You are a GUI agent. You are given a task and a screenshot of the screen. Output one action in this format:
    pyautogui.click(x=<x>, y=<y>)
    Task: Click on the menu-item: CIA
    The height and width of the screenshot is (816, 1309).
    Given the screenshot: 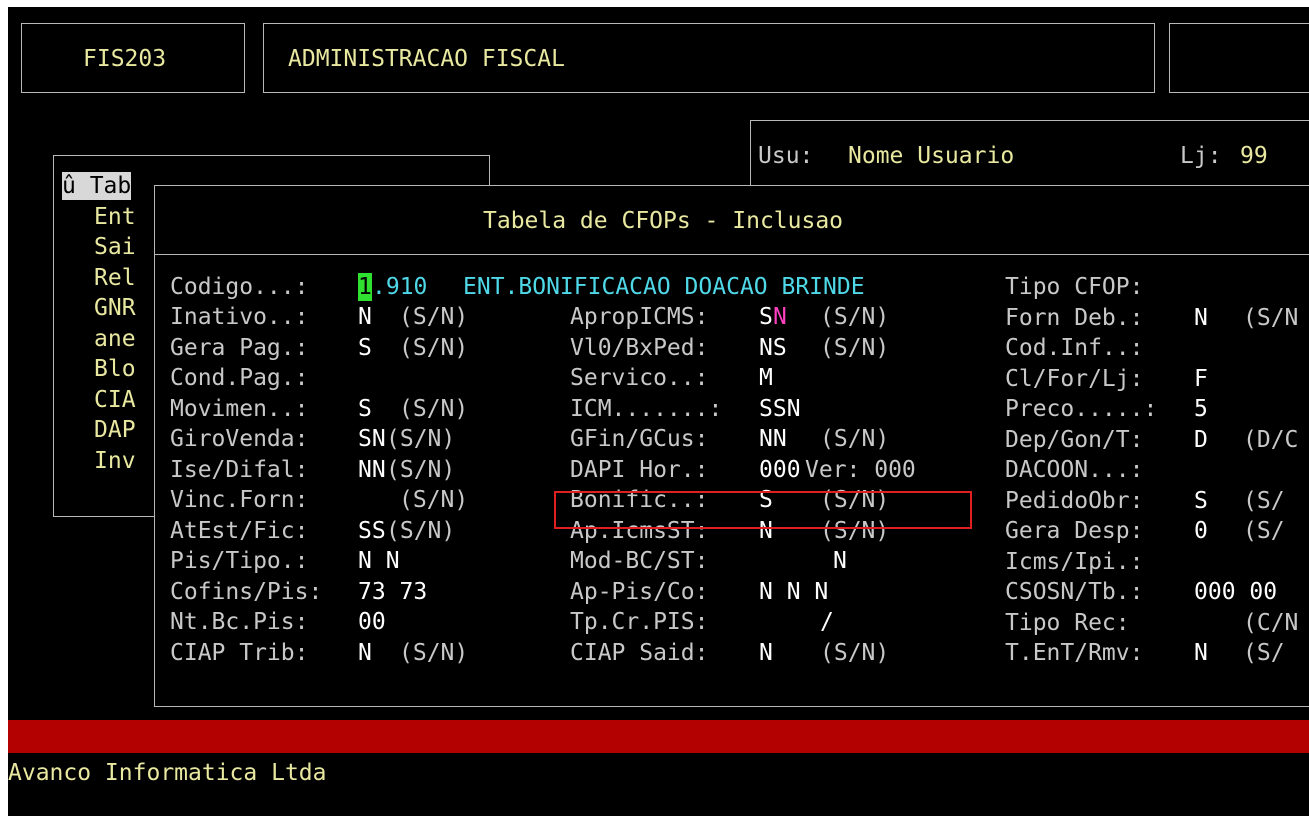 What is the action you would take?
    pyautogui.click(x=115, y=400)
    